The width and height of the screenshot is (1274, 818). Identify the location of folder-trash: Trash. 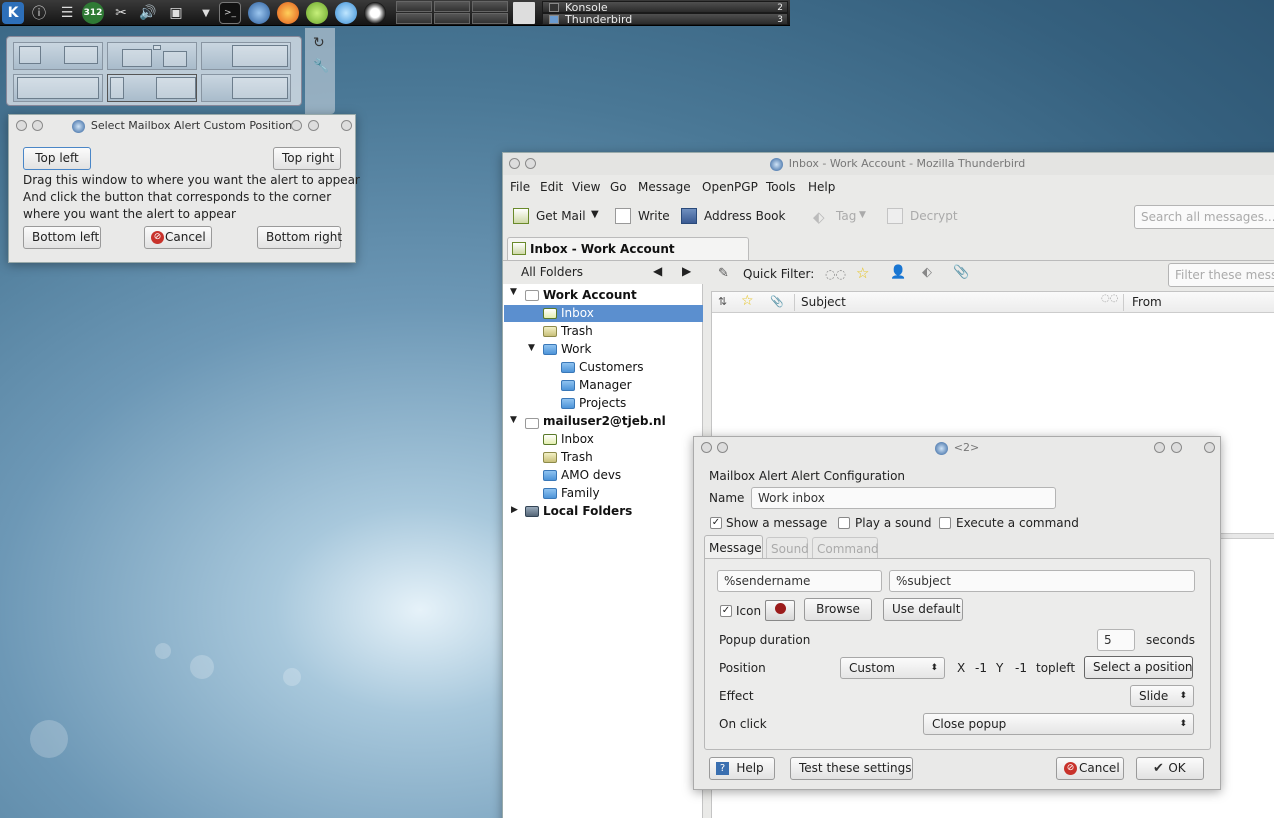
(577, 331).